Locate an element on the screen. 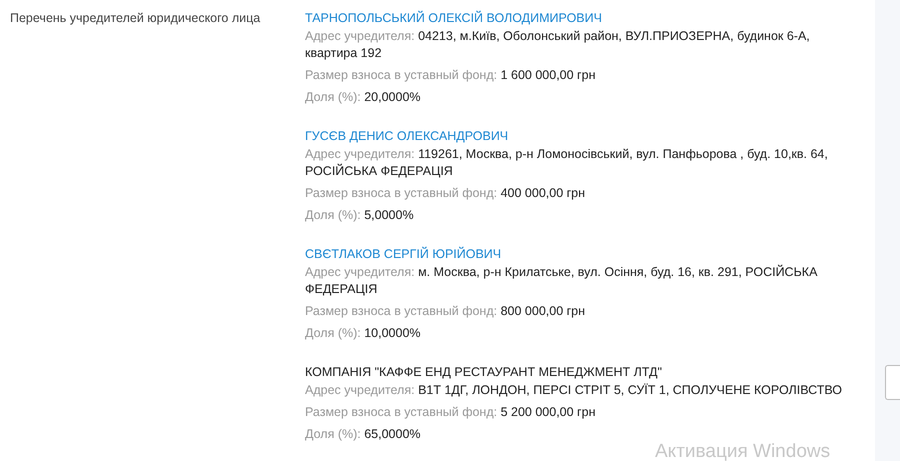 The image size is (900, 461). founder-link: СВЄТЛАКОВ СЕРГІЙ ЮРІЙОВИЧ is located at coordinates (403, 254).